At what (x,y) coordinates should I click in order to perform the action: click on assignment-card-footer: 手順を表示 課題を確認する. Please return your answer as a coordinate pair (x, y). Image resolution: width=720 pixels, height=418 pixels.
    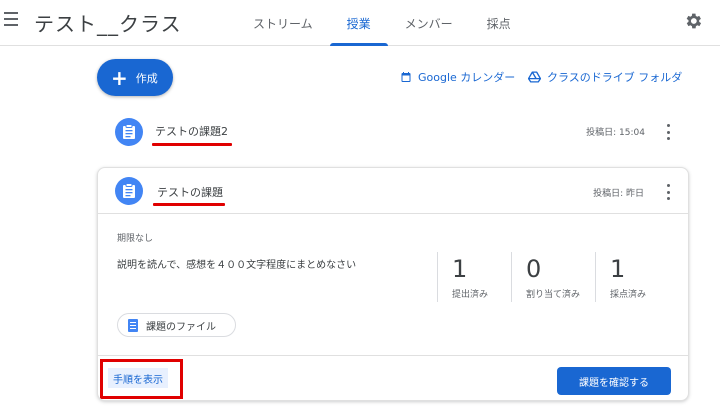
    Looking at the image, I should click on (393, 377).